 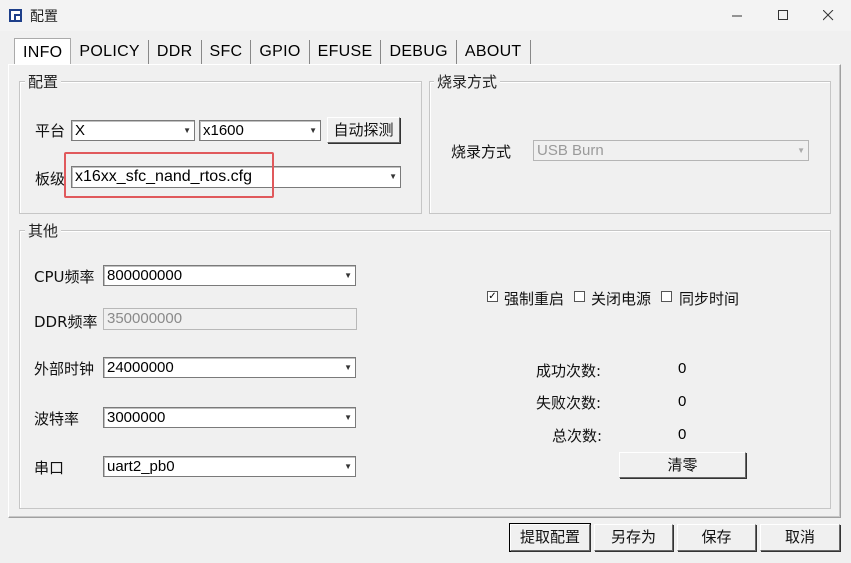 I want to click on ddr-freq-field: 350000000, so click(x=230, y=319).